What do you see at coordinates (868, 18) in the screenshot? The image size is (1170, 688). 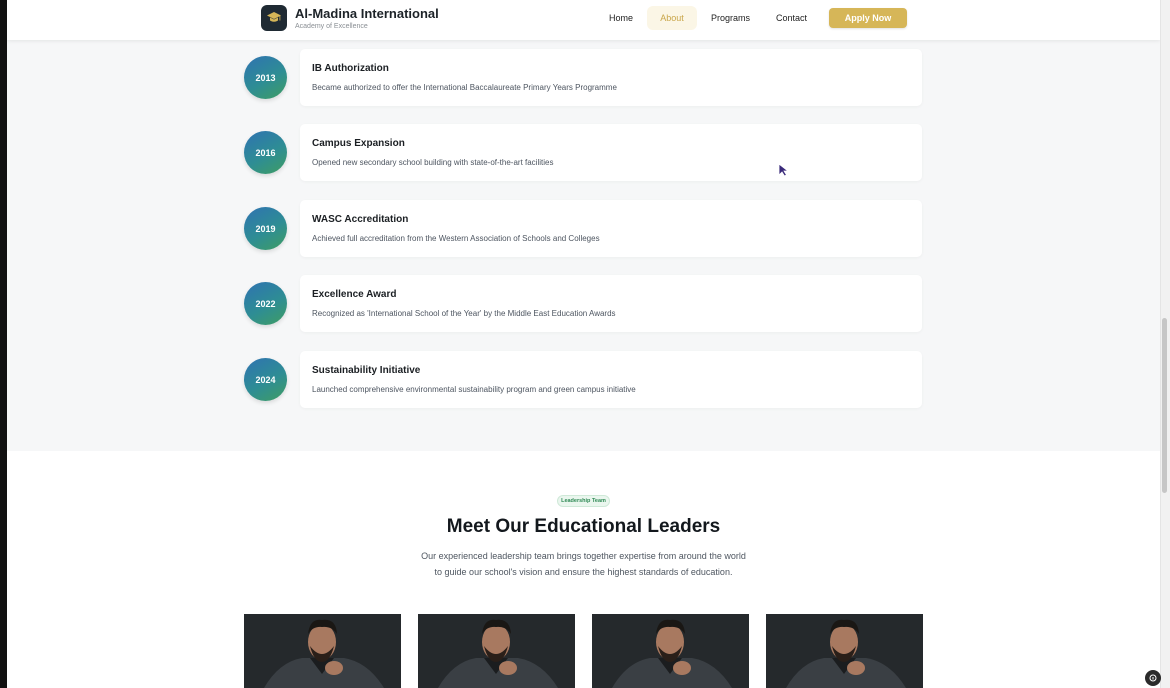 I see `apply-now-button: Apply Now` at bounding box center [868, 18].